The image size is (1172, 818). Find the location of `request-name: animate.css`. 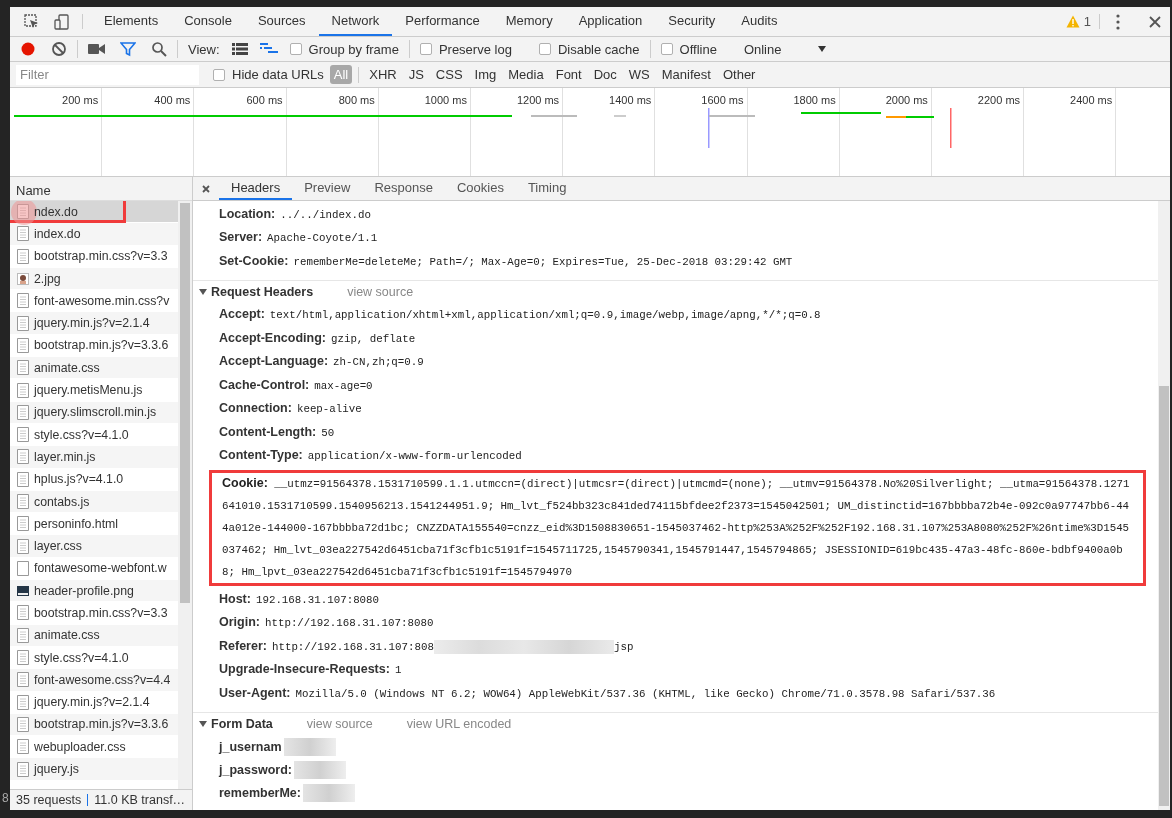

request-name: animate.css is located at coordinates (67, 367).